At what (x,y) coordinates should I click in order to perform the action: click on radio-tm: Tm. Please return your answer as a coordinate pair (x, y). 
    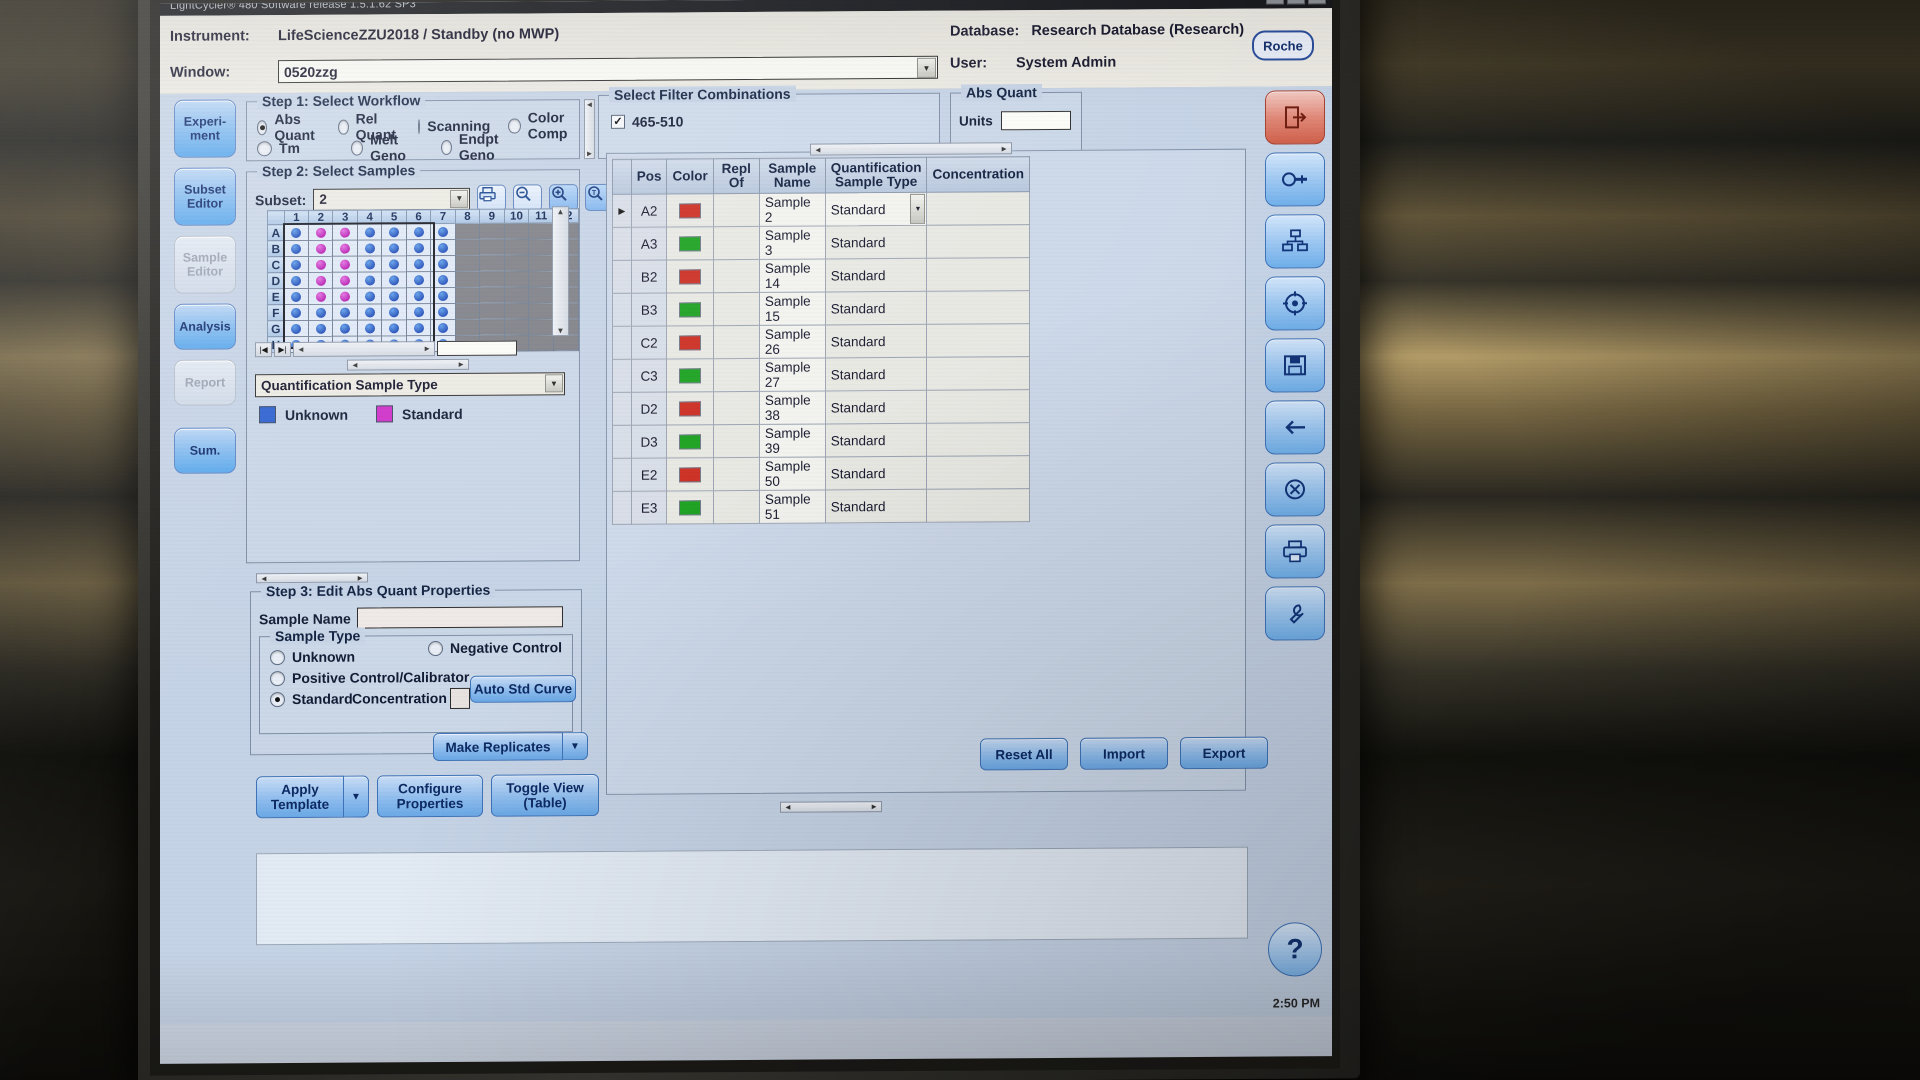
    Looking at the image, I should click on (295, 148).